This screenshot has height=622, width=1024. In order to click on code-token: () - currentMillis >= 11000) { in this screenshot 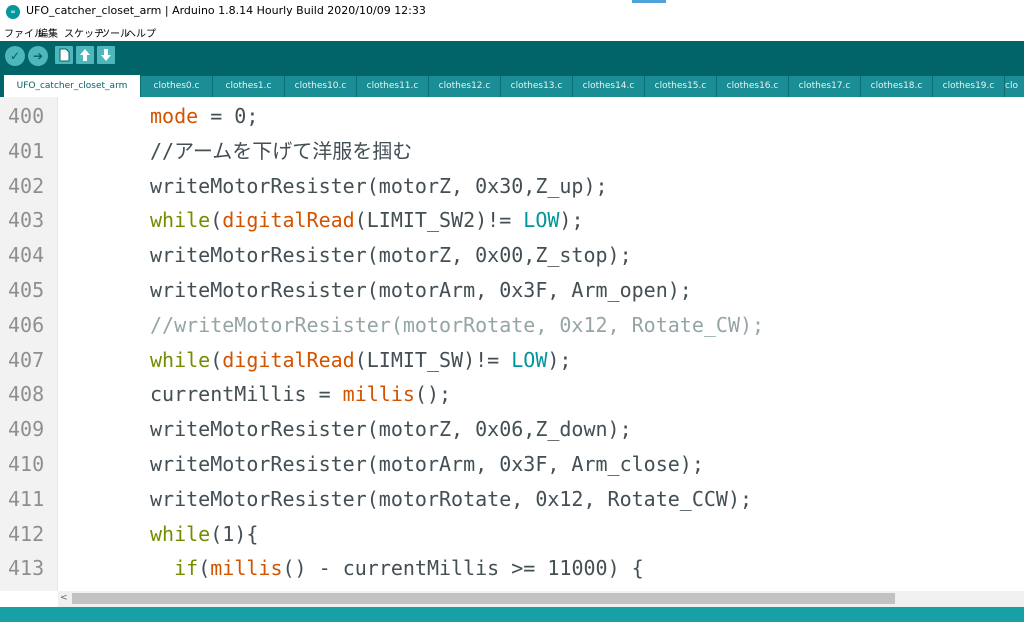, I will do `click(463, 568)`.